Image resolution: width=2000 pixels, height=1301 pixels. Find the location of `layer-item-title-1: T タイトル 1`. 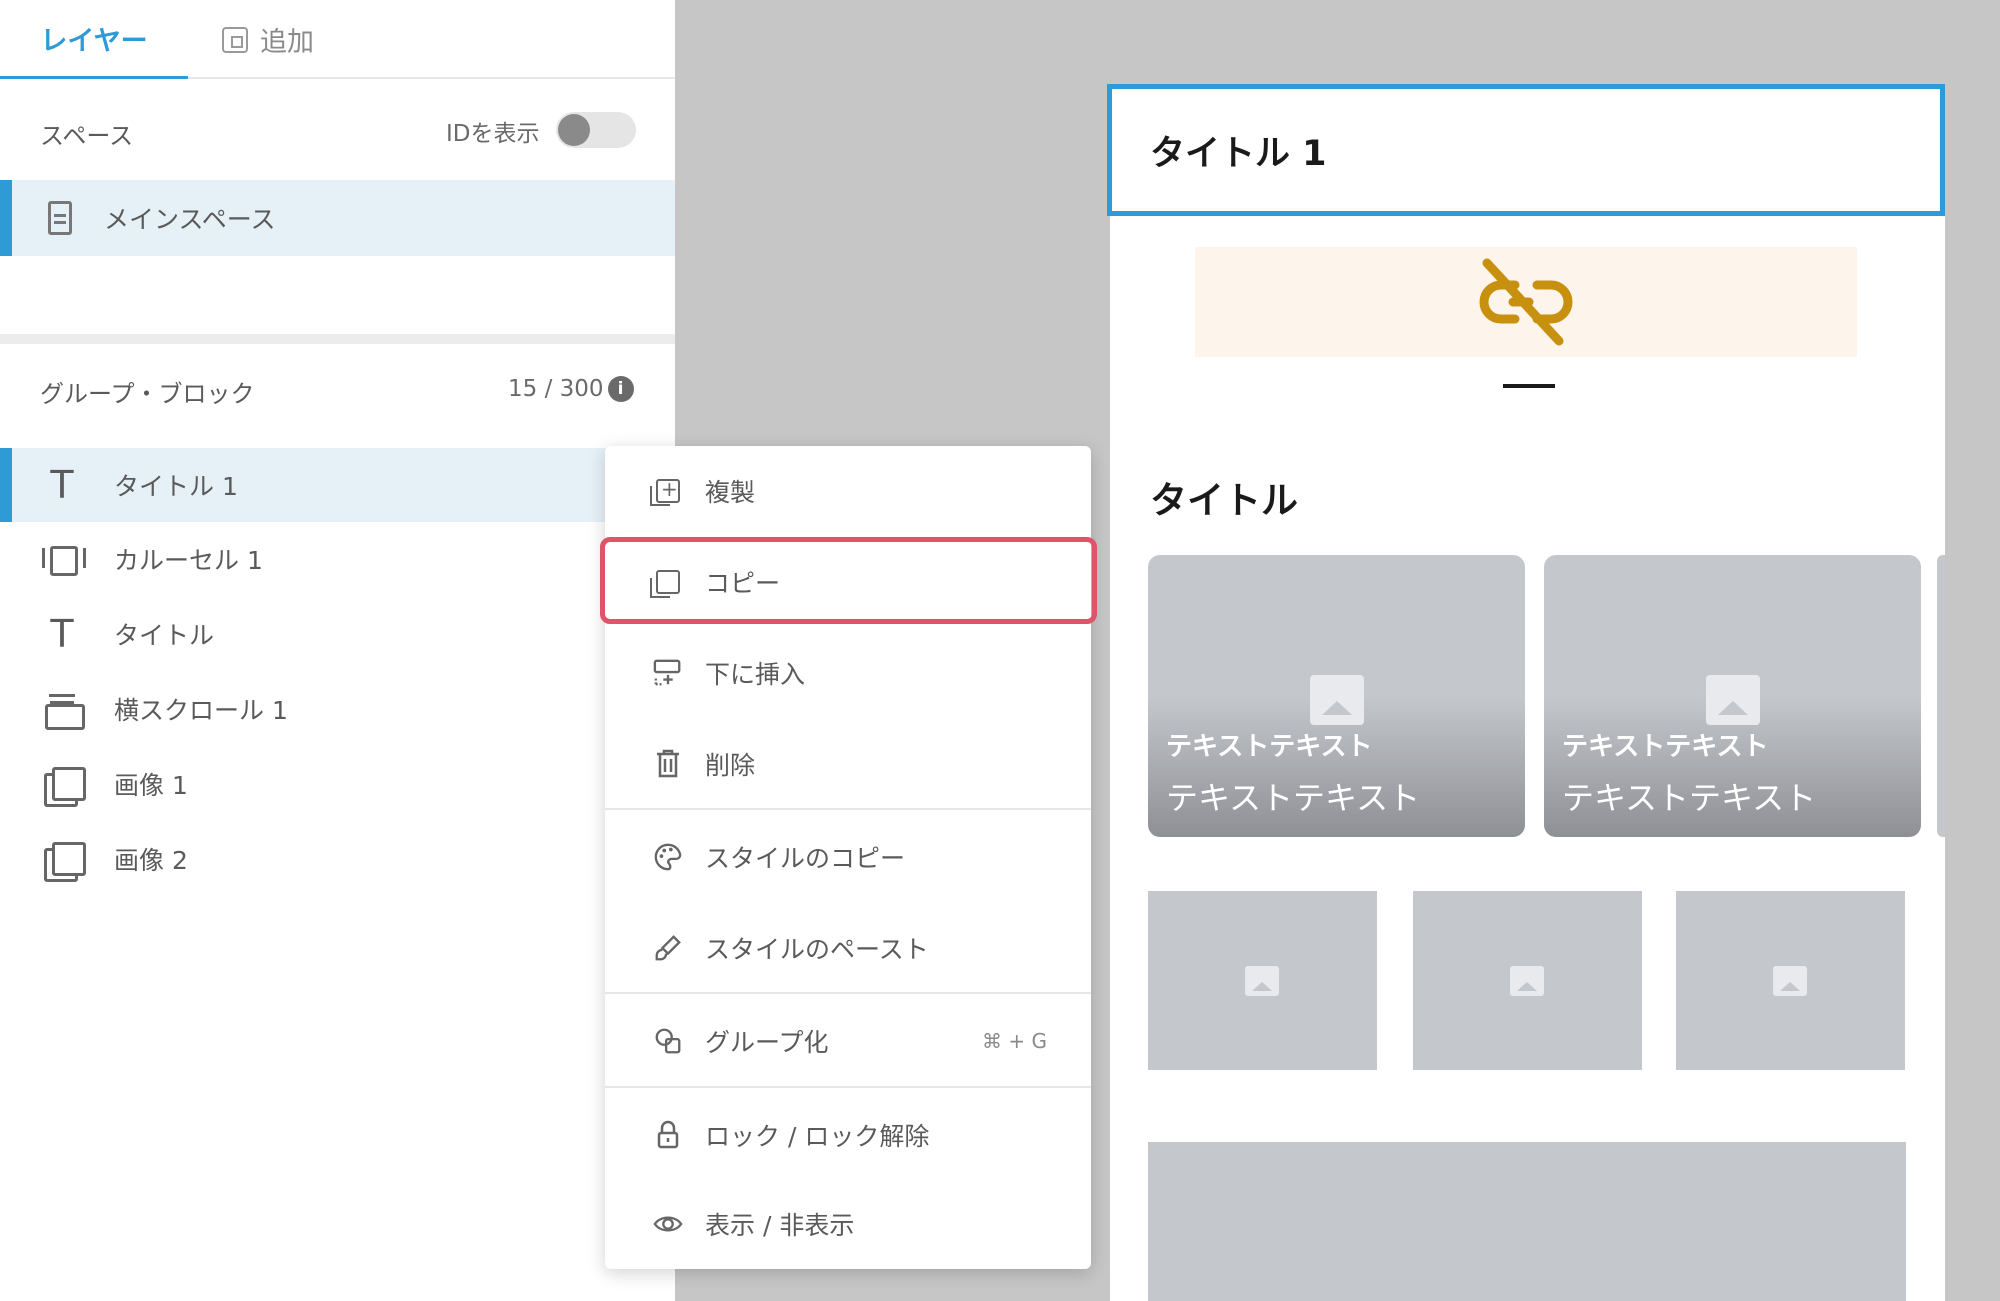

layer-item-title-1: T タイトル 1 is located at coordinates (305, 485).